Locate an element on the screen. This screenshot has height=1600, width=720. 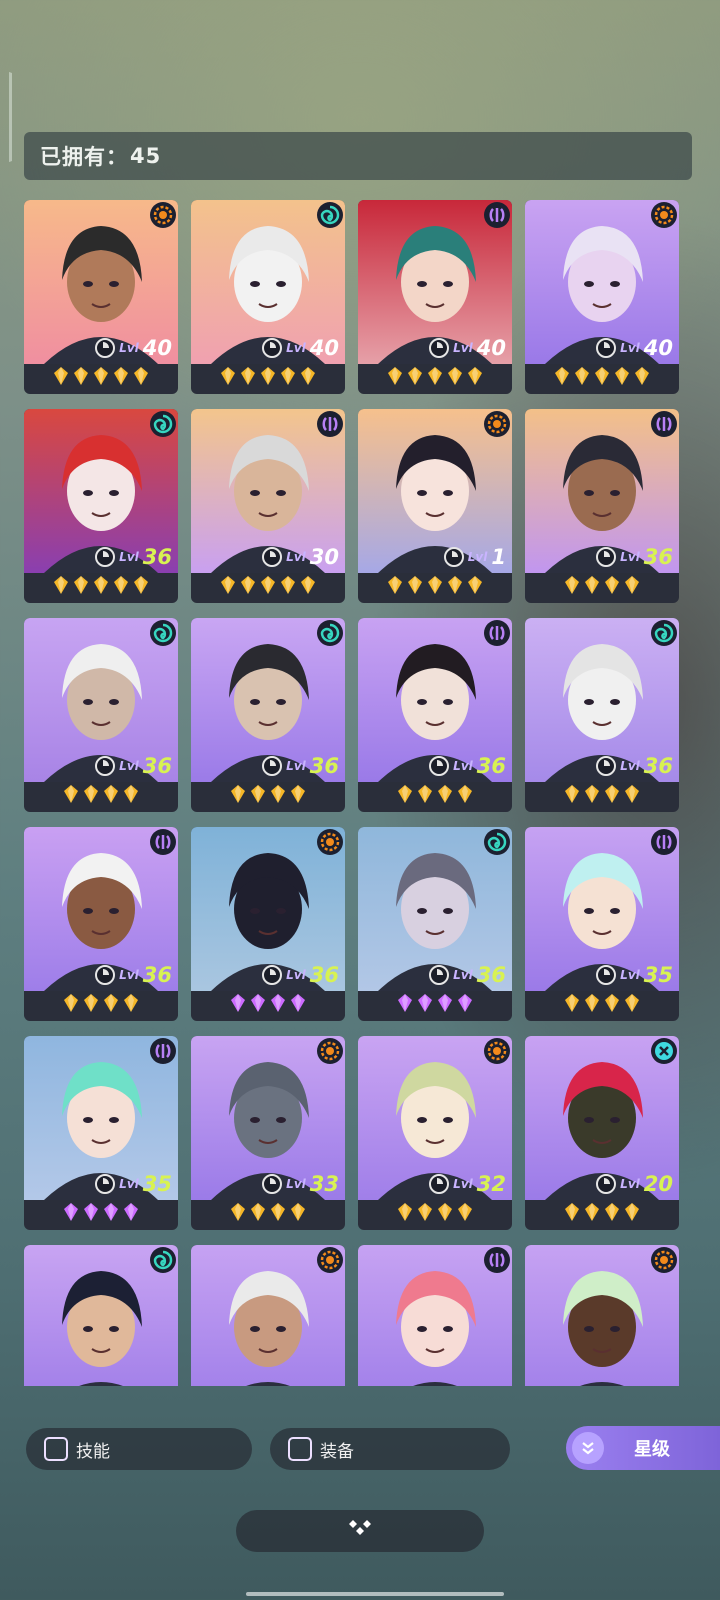
hero-card: Lvl 20 is located at coordinates (602, 1133).